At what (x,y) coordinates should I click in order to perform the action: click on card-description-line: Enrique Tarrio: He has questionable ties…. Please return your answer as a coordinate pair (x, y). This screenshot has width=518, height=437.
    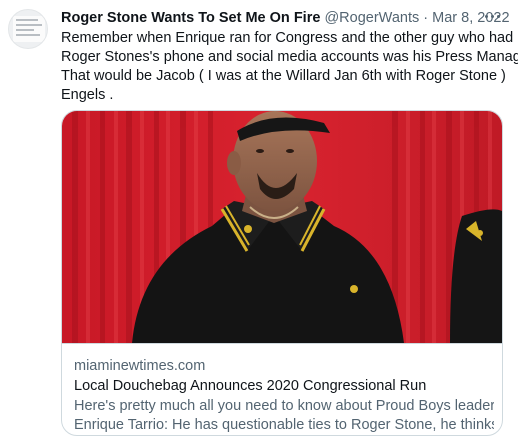
    Looking at the image, I should click on (284, 425).